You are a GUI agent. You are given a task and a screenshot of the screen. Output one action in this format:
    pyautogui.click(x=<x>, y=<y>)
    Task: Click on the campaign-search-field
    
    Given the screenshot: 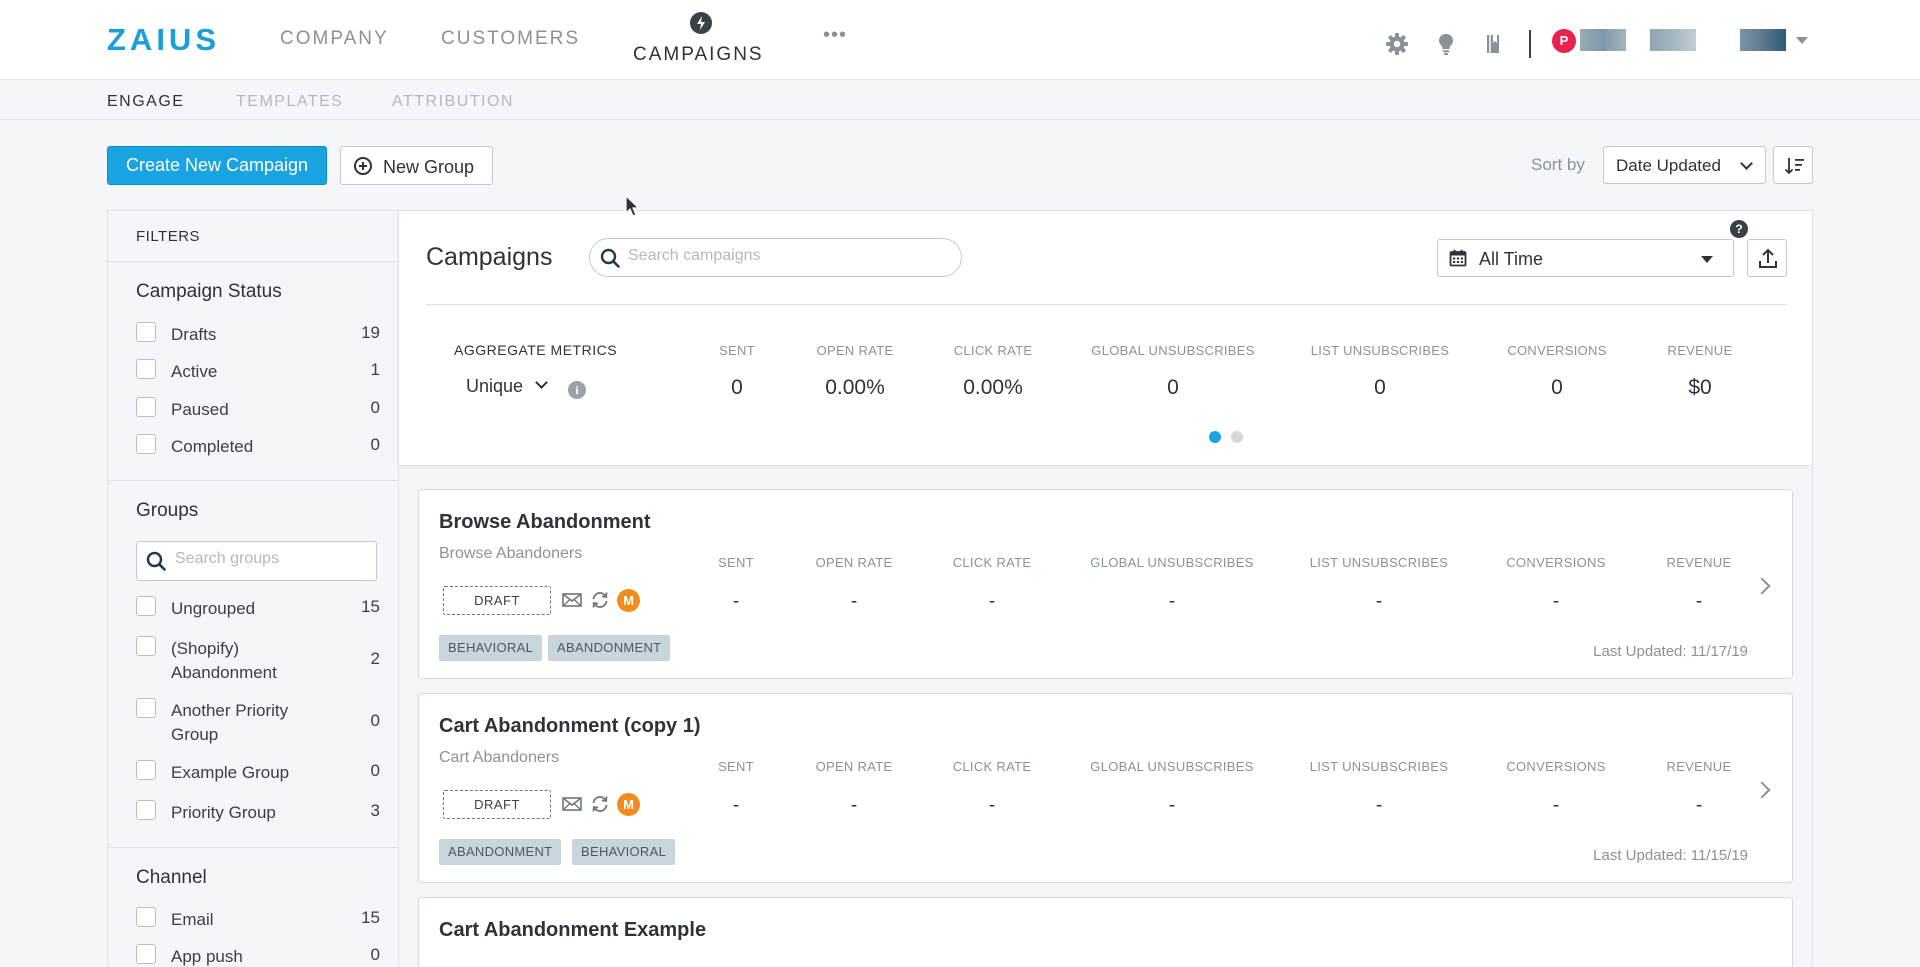 What is the action you would take?
    pyautogui.click(x=775, y=257)
    